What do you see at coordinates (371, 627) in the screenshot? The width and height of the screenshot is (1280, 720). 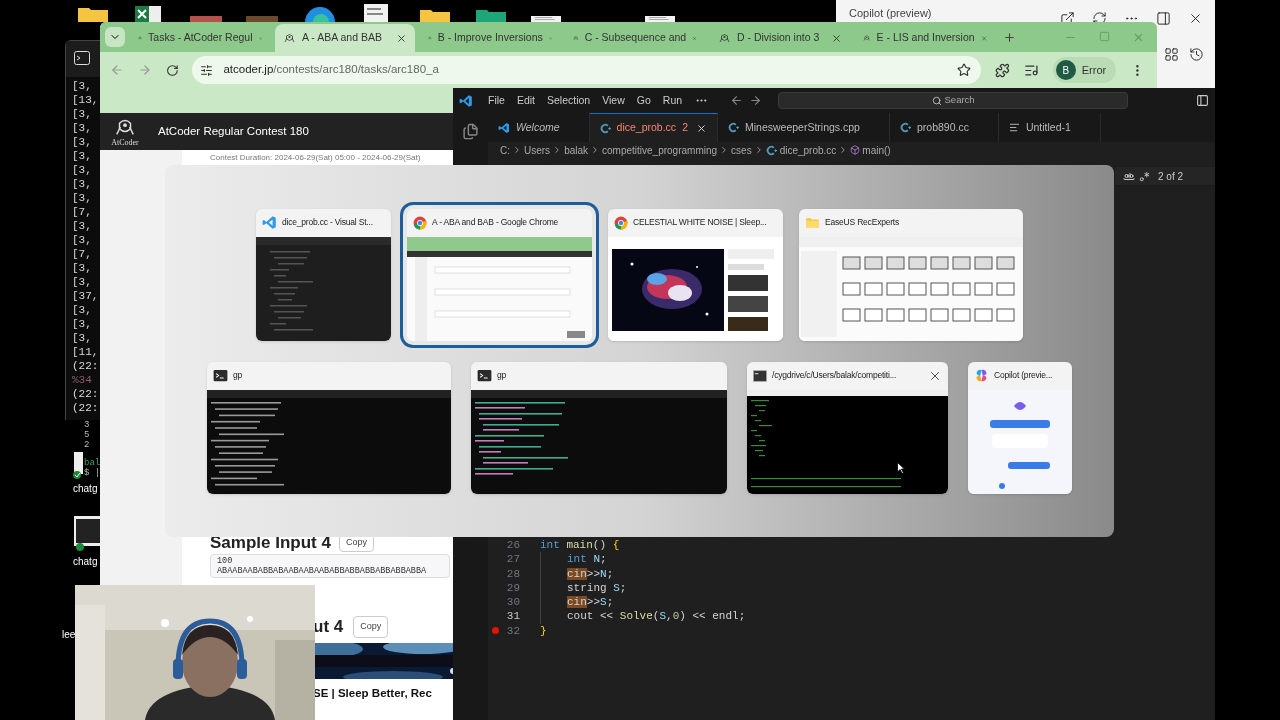 I see `copy-button: Copy` at bounding box center [371, 627].